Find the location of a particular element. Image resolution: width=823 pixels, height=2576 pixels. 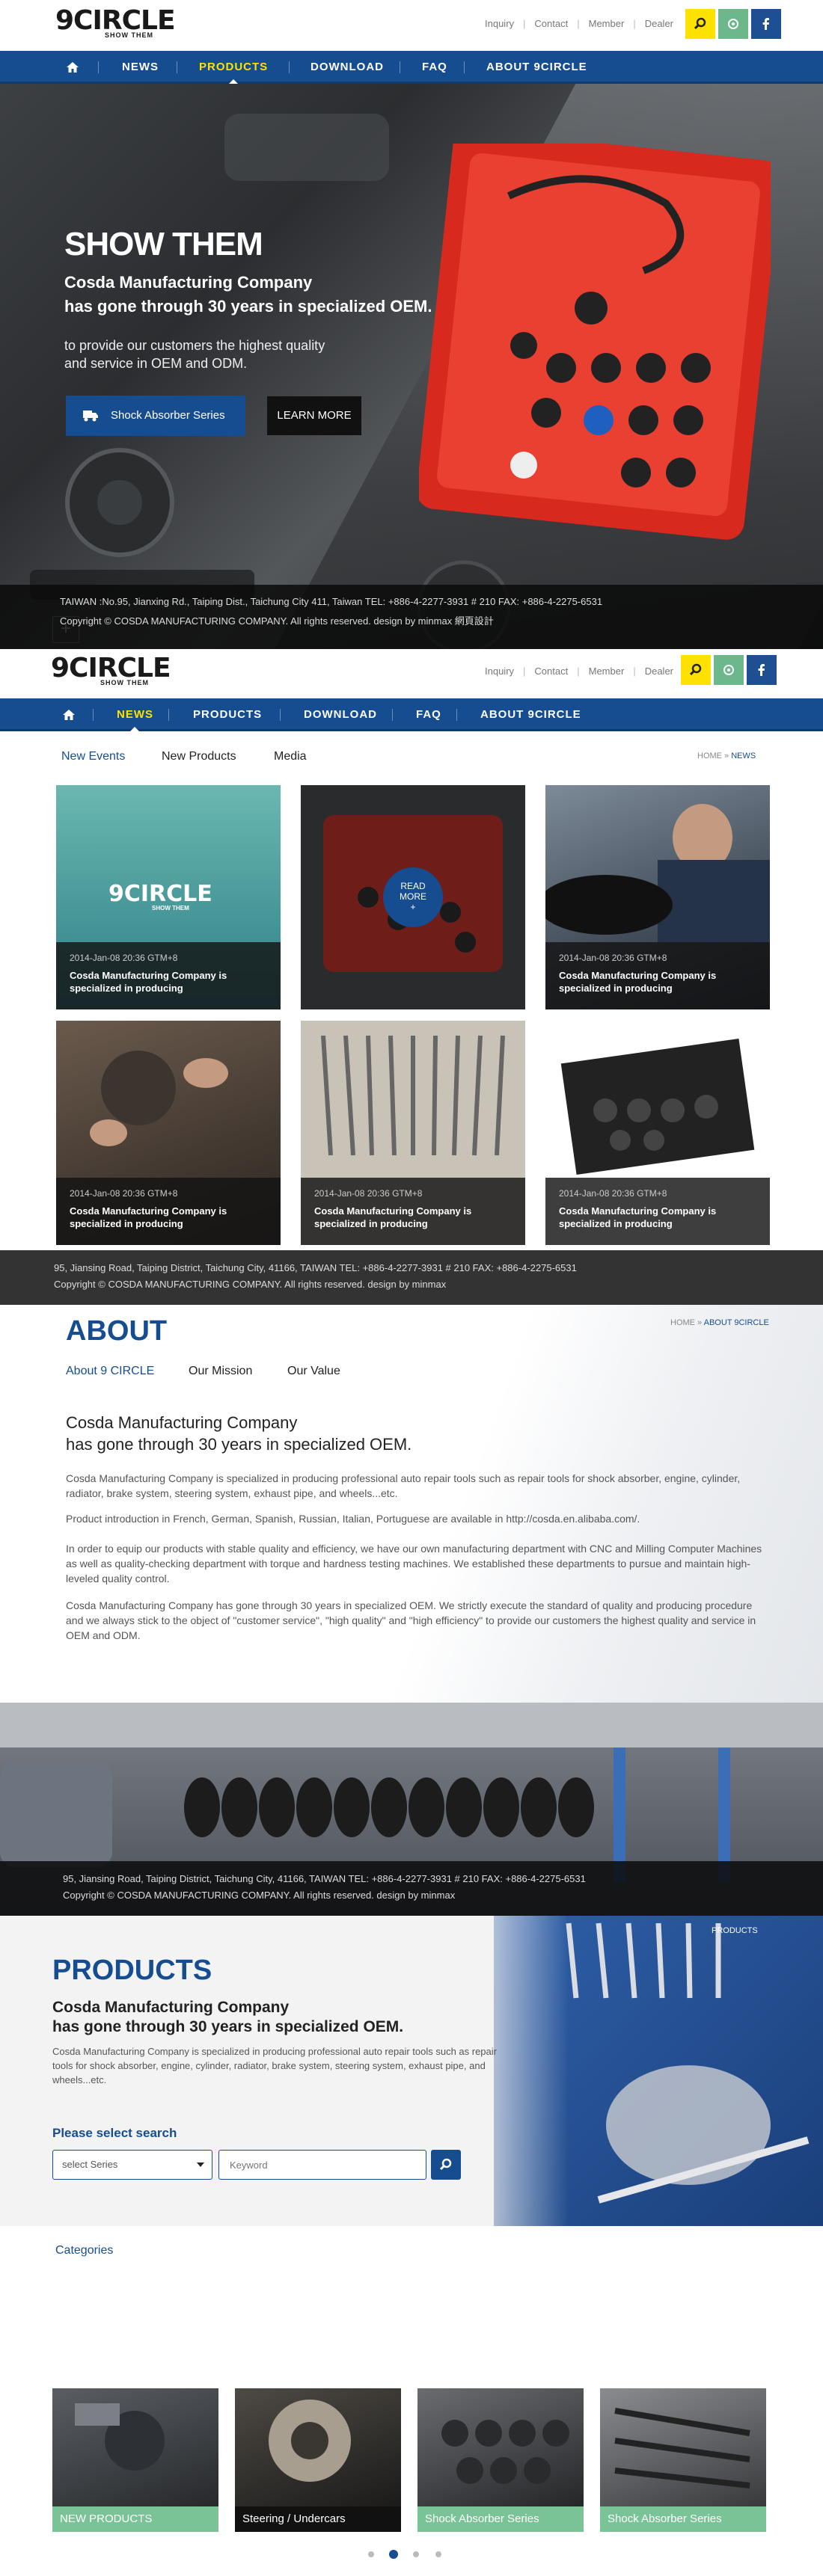

category-card-new-products: NEW PRODUCTS is located at coordinates (135, 2460).